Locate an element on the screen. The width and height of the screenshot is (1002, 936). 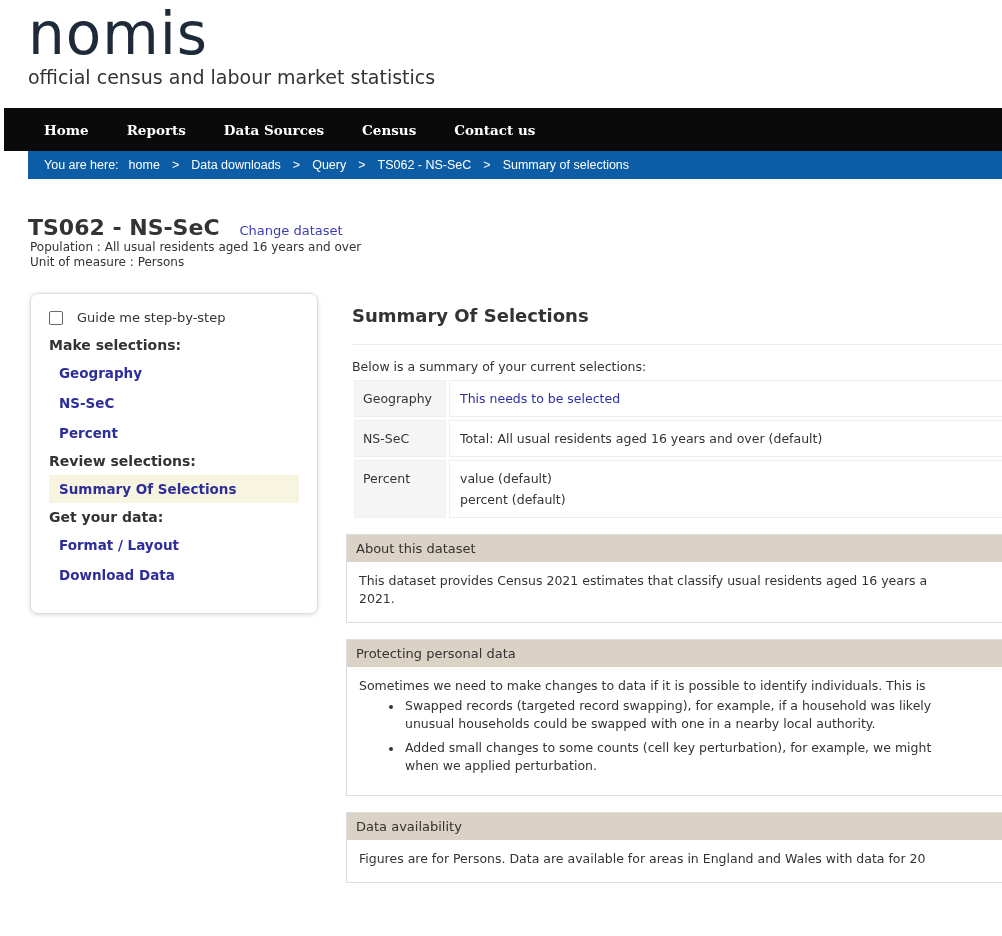
dataset-title: TS062 - NS-SeC is located at coordinates (124, 227).